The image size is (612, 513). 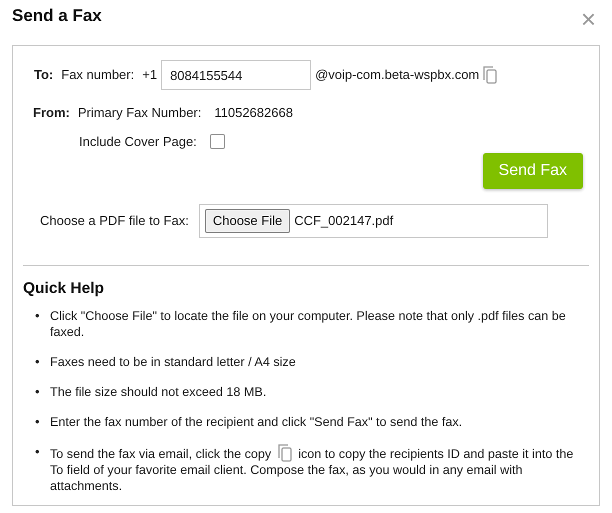 What do you see at coordinates (397, 75) in the screenshot?
I see `email-domain: @voip-com.beta-wspbx.com` at bounding box center [397, 75].